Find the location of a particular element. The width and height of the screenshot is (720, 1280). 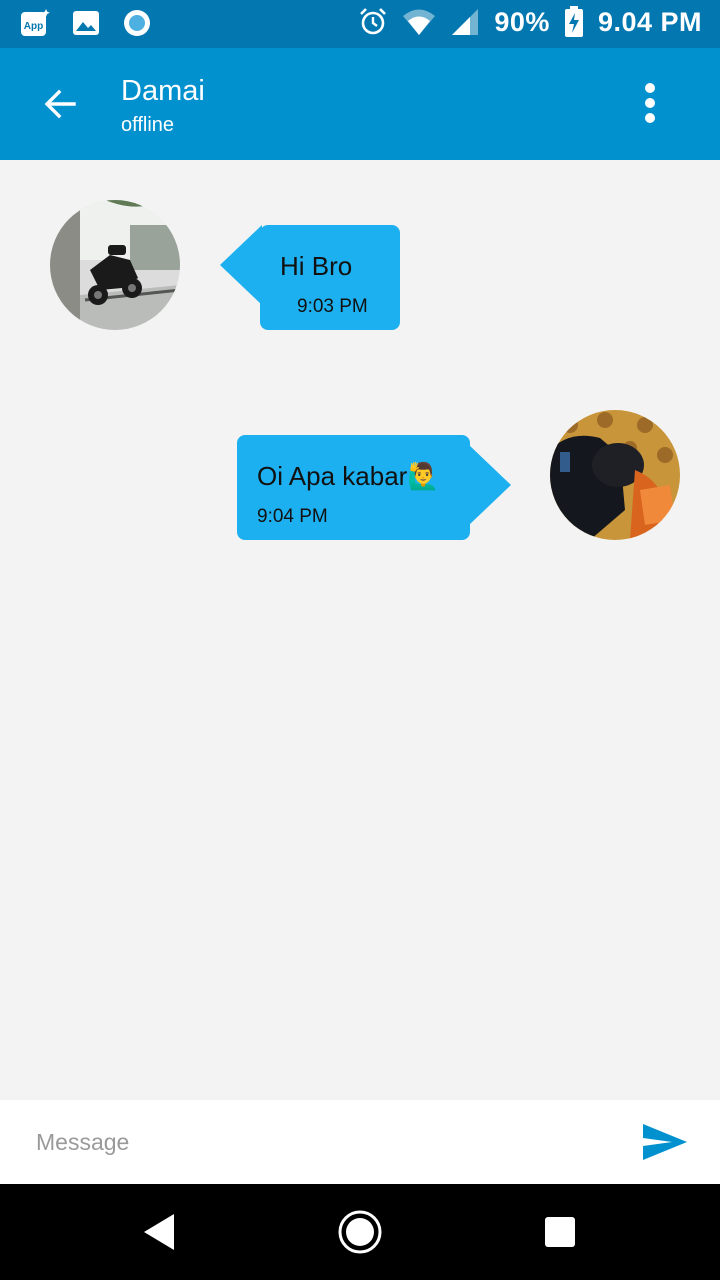

message-time: 9:04 PM is located at coordinates (292, 516).